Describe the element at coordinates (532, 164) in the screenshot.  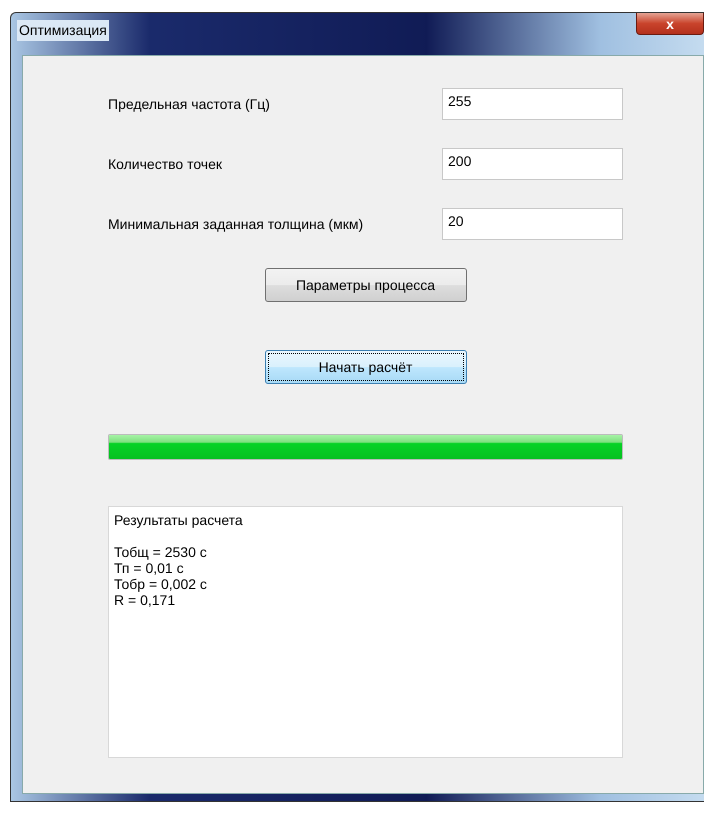
I see `input-field: 200` at that location.